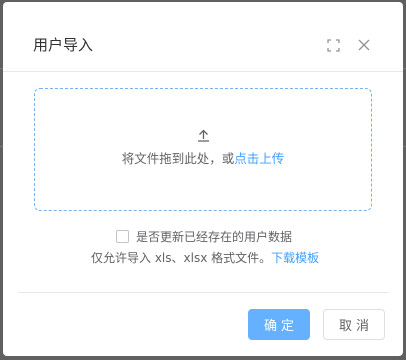  I want to click on update-existing-option: 是否更新已经存在的用户数据, so click(204, 236).